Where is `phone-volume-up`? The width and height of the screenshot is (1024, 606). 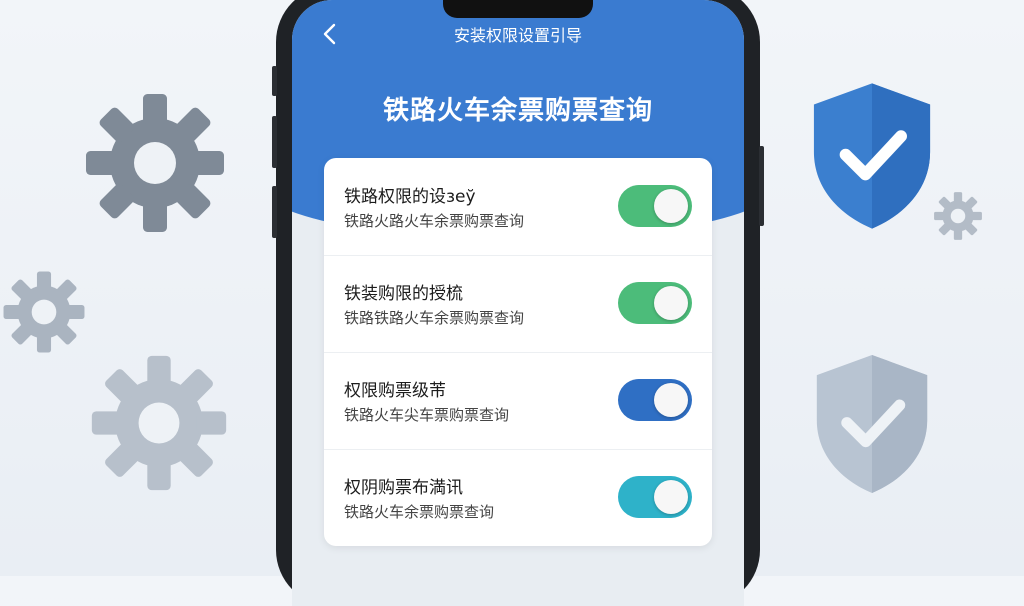 phone-volume-up is located at coordinates (274, 142).